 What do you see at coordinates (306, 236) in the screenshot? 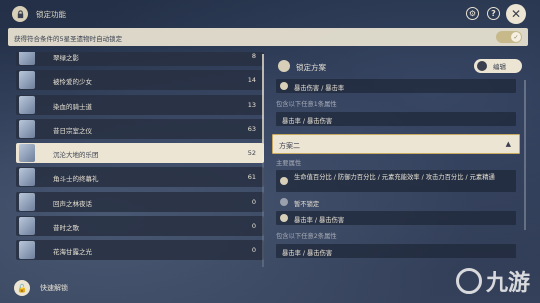
I see `plan2-include-label: 包含以下任意2条属性` at bounding box center [306, 236].